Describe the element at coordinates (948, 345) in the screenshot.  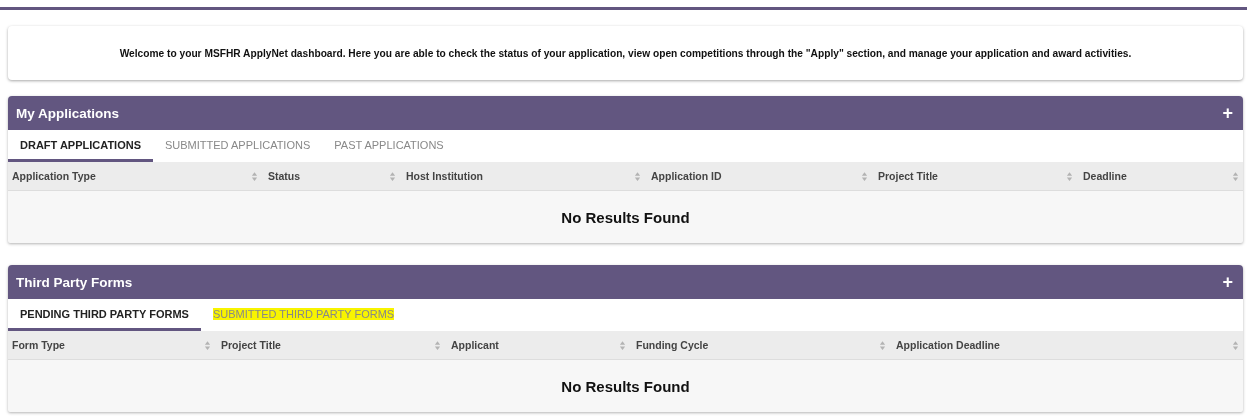
I see `column-header: Application Deadline` at that location.